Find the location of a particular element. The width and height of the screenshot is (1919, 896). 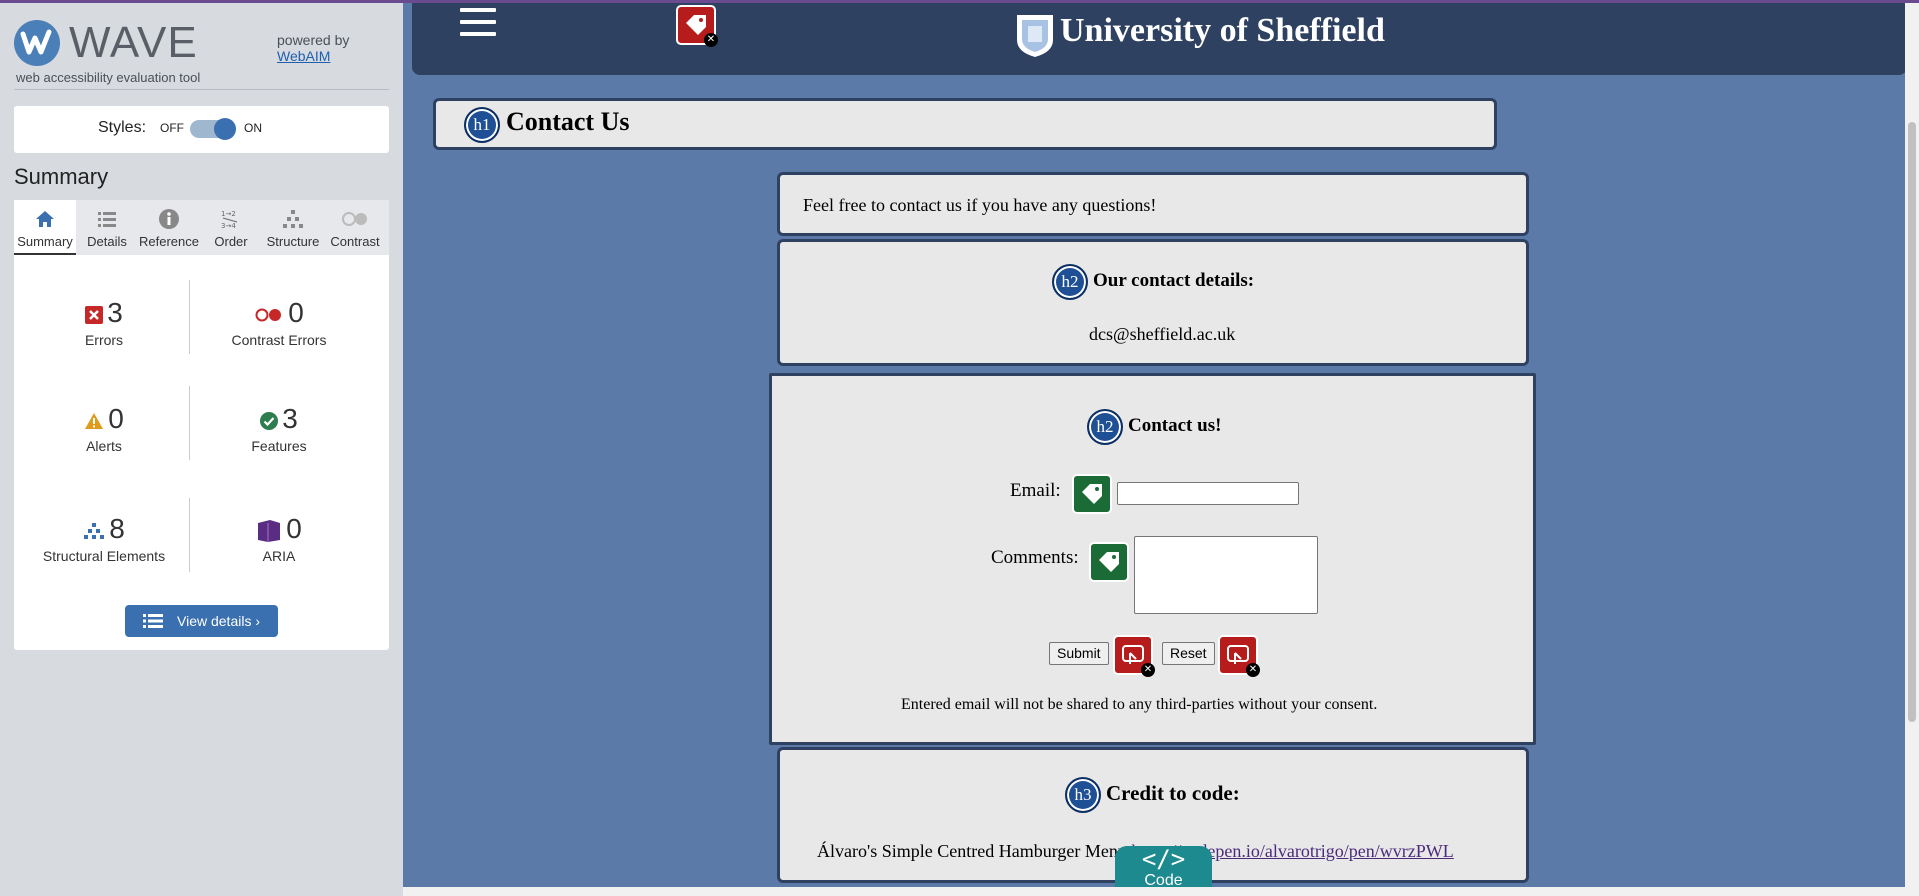

svg-text: 1→2 is located at coordinates (228, 214).